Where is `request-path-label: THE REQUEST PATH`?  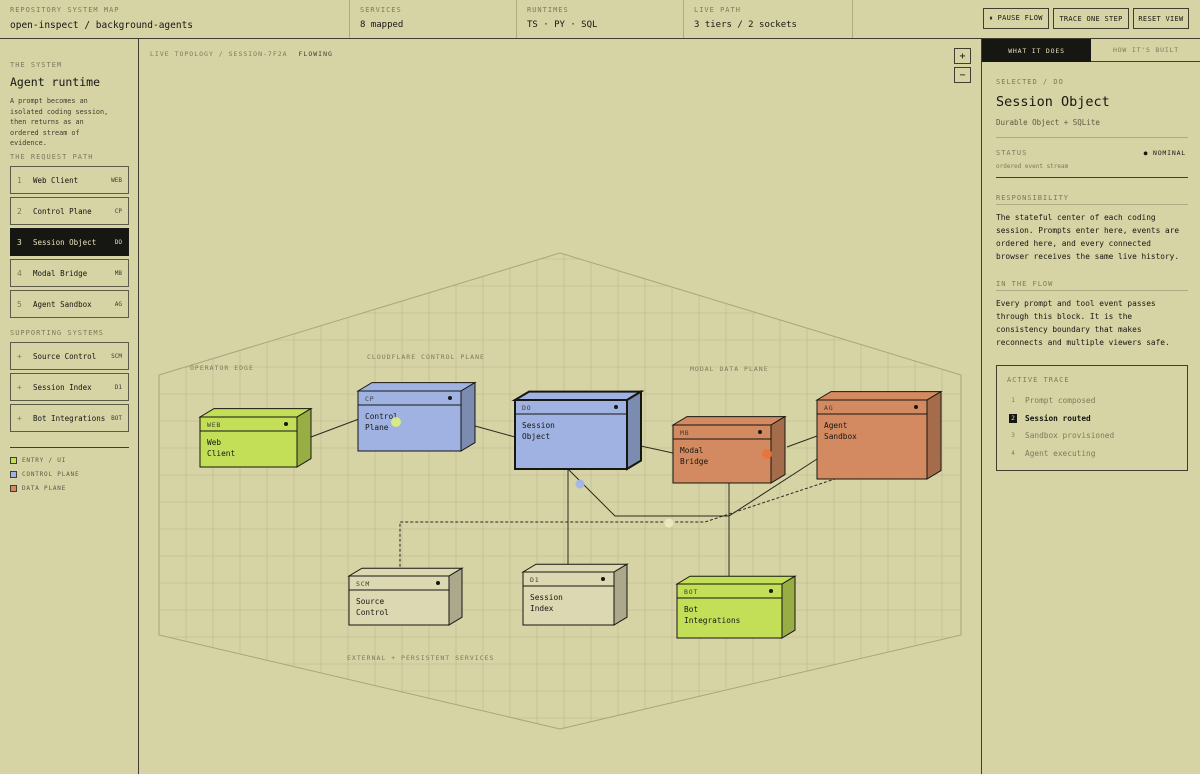
request-path-label: THE REQUEST PATH is located at coordinates (52, 157).